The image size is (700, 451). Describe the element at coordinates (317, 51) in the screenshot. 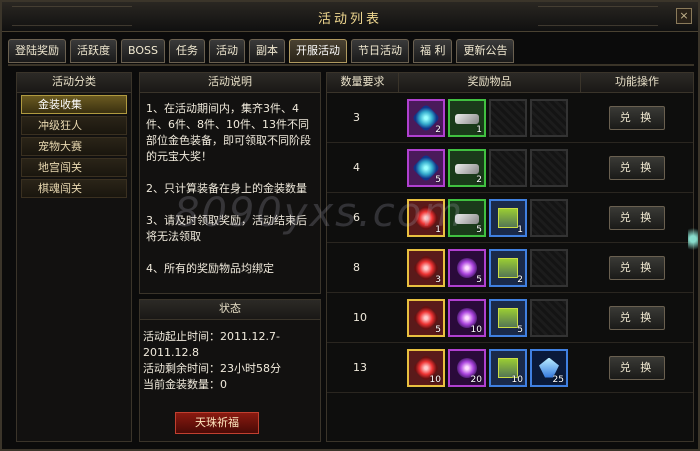

I see `tab-6: 开服活动` at that location.